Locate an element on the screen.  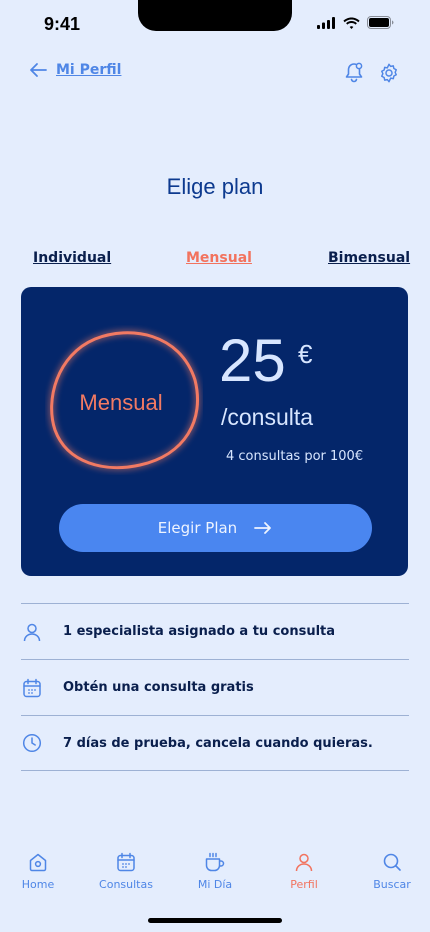
nav-consultas: Consultas is located at coordinates (126, 871).